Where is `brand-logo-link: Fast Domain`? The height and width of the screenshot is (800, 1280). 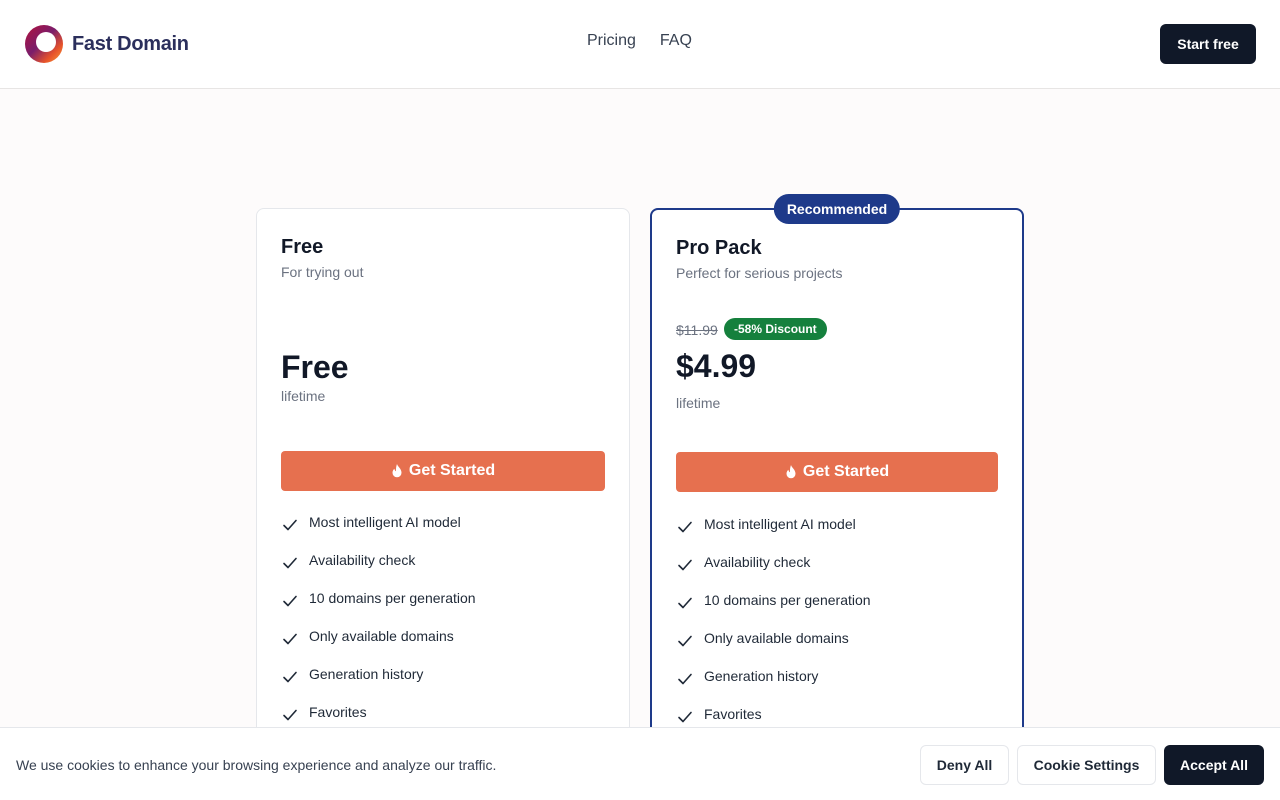 brand-logo-link: Fast Domain is located at coordinates (106, 44).